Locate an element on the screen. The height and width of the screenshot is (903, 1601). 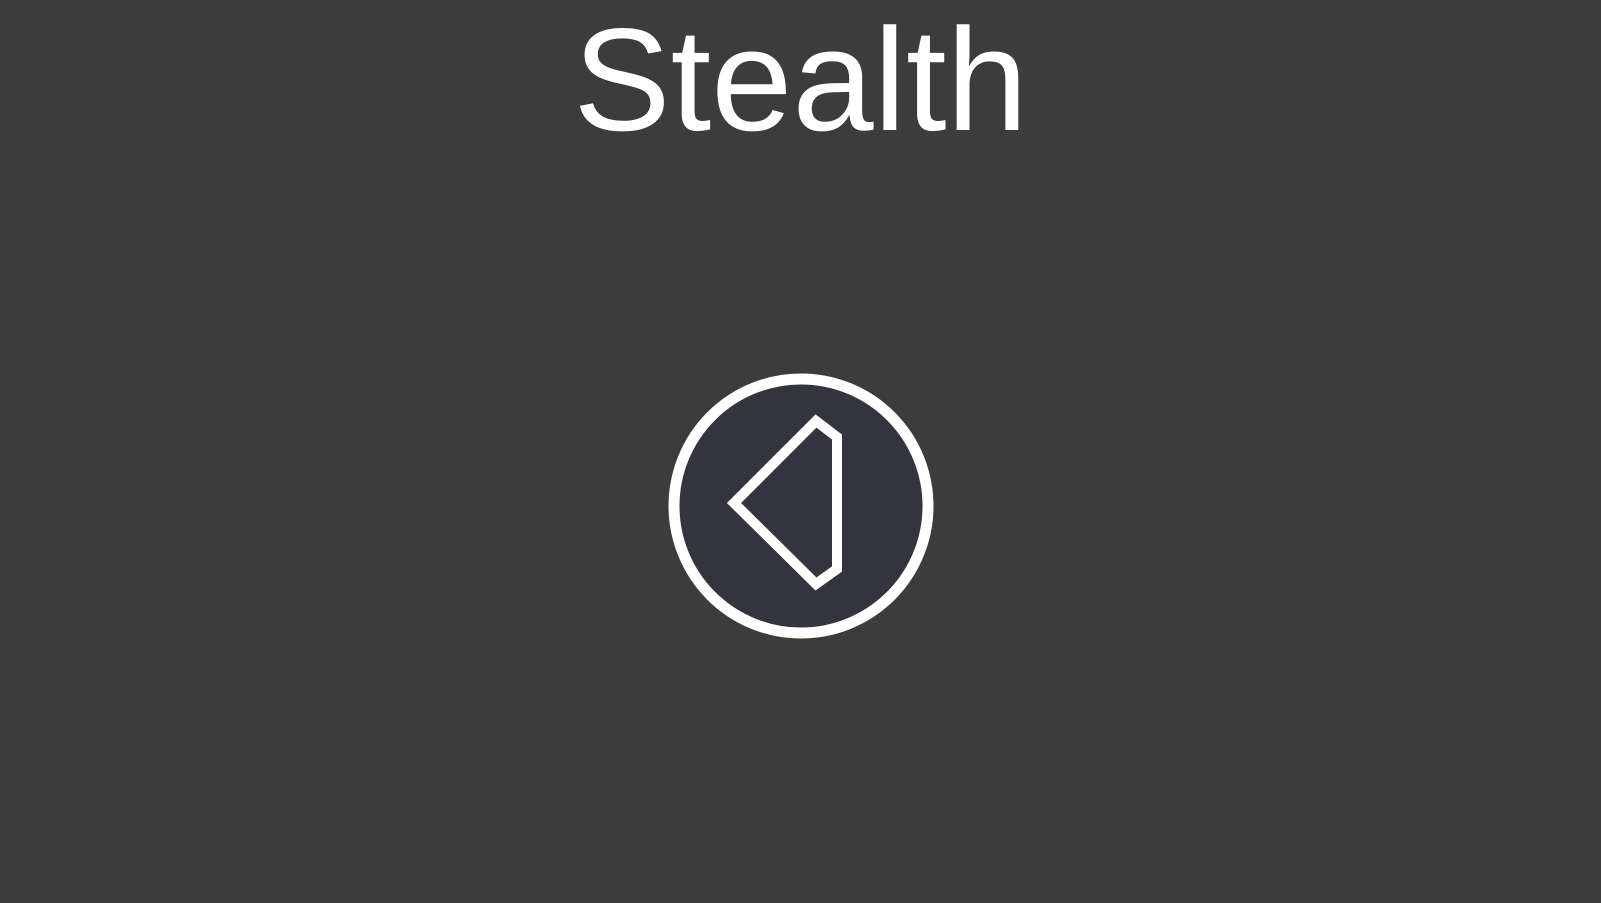
back-button is located at coordinates (801, 506).